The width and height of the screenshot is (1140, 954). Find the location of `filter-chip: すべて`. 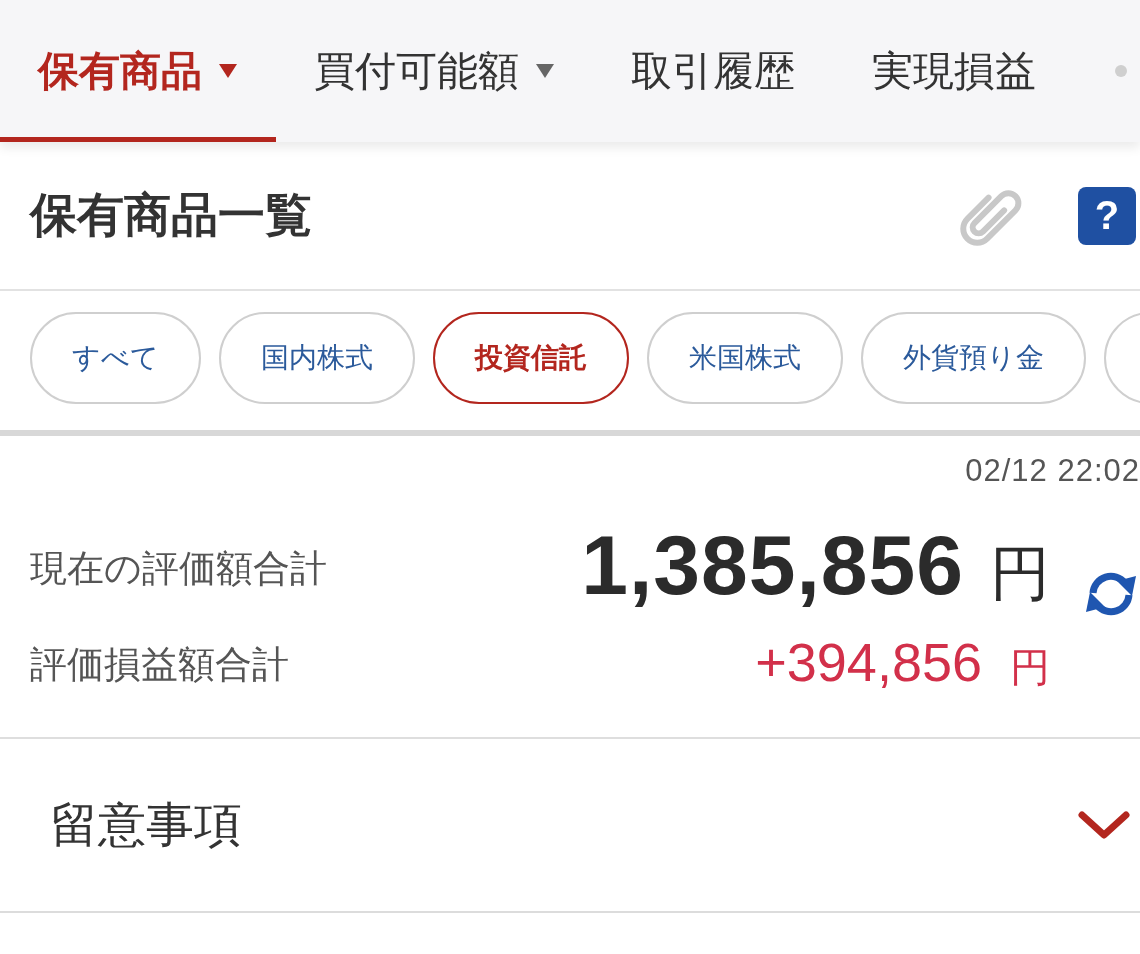

filter-chip: すべて is located at coordinates (115, 358).